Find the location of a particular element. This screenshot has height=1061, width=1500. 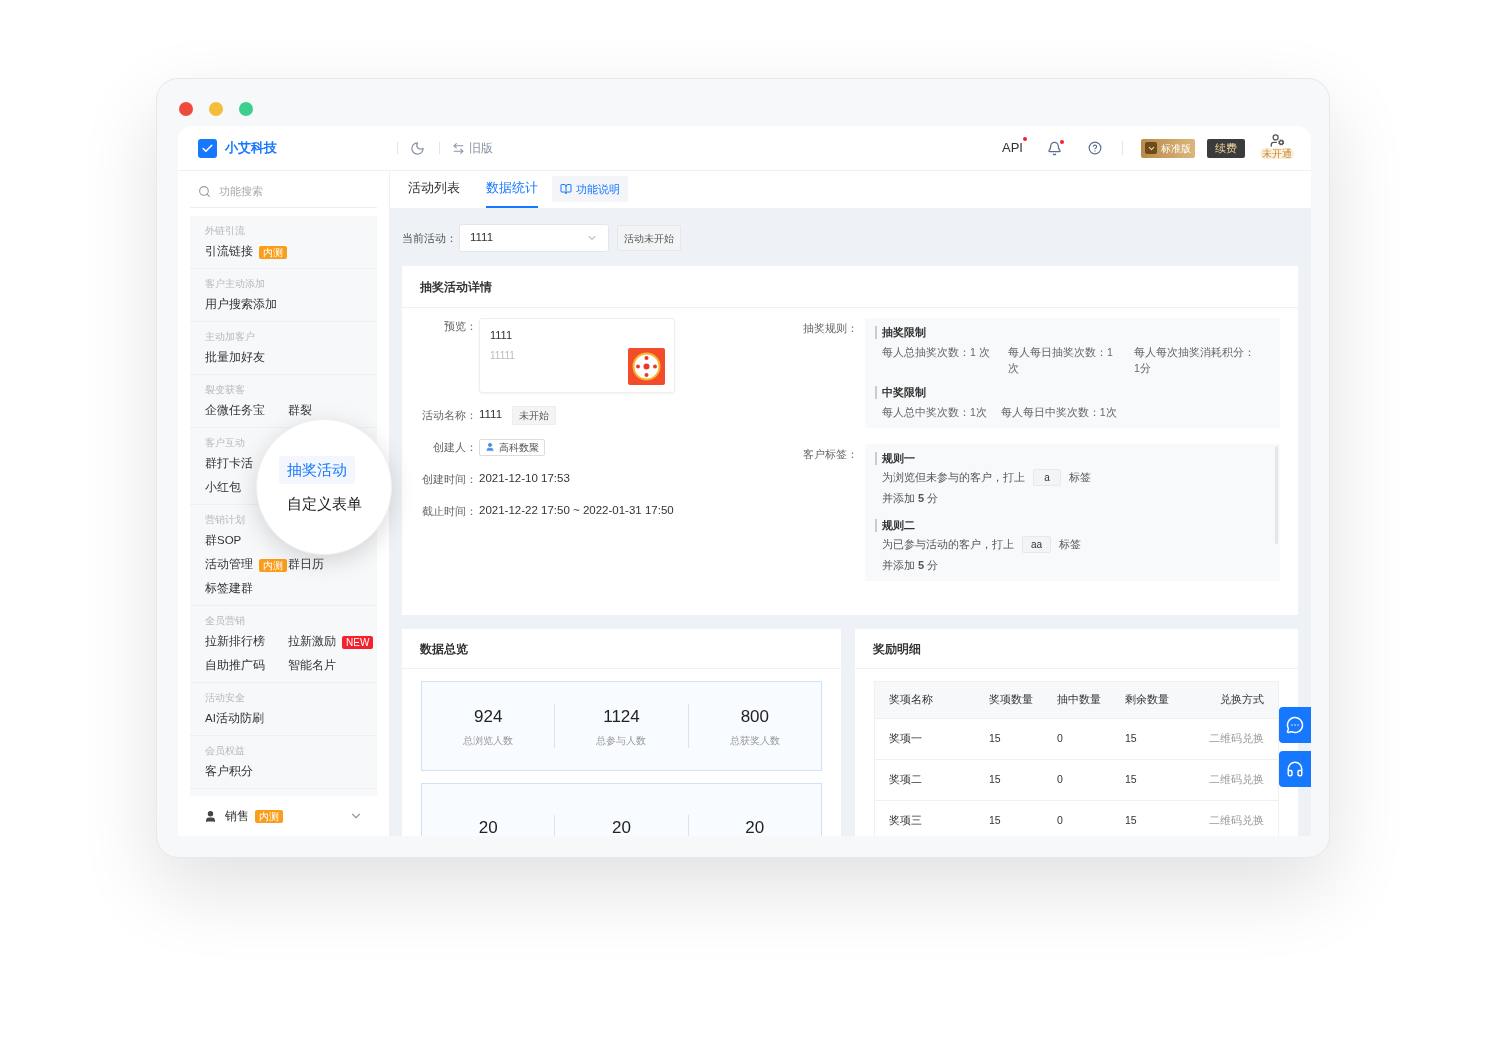

notification-bell-icon is located at coordinates (1054, 148).